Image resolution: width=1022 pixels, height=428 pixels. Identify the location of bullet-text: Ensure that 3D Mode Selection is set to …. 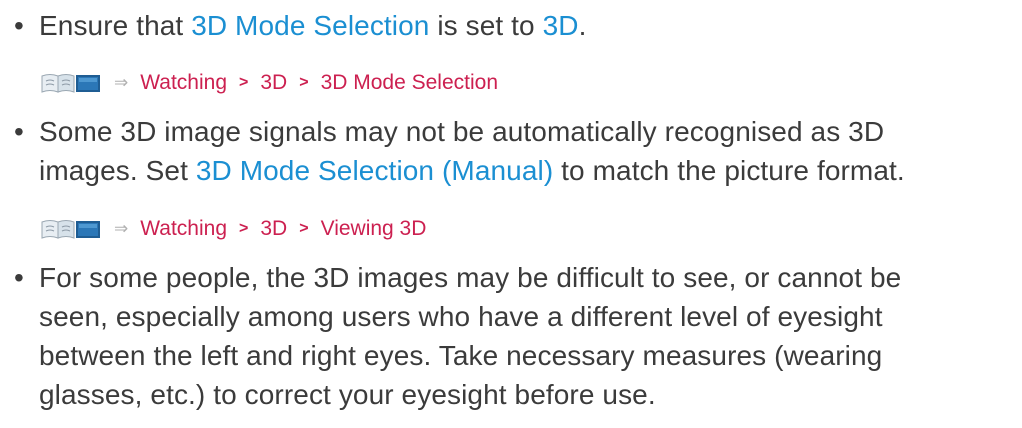
(521, 25).